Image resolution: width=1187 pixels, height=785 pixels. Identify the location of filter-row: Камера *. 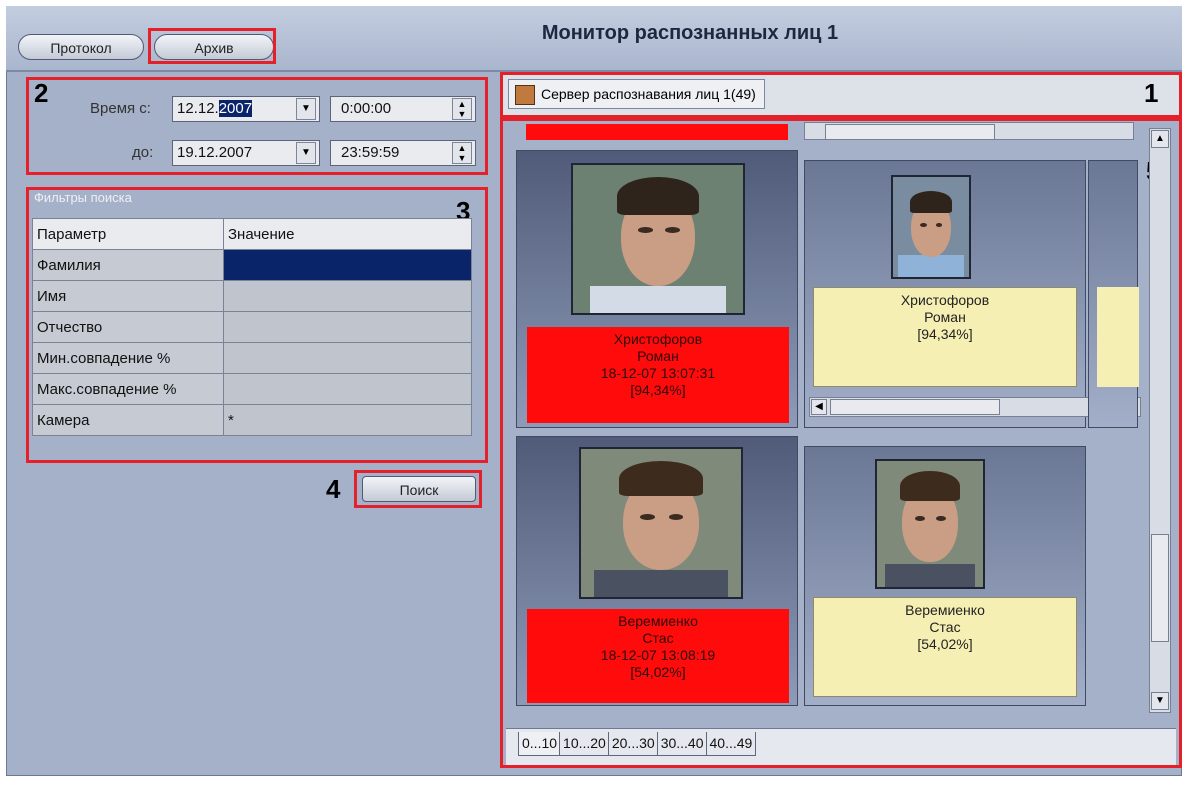
(252, 420).